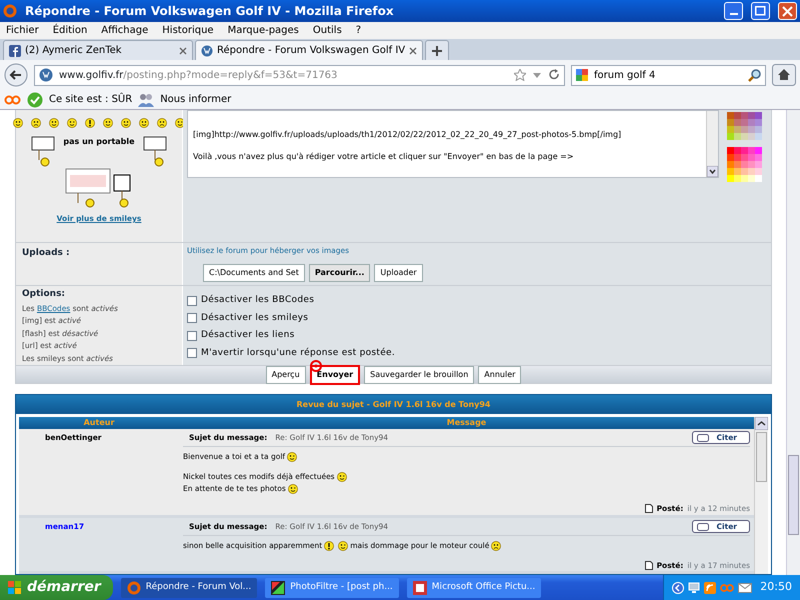 This screenshot has width=800, height=600. Describe the element at coordinates (196, 99) in the screenshot. I see `inform-link: Nous informer` at that location.